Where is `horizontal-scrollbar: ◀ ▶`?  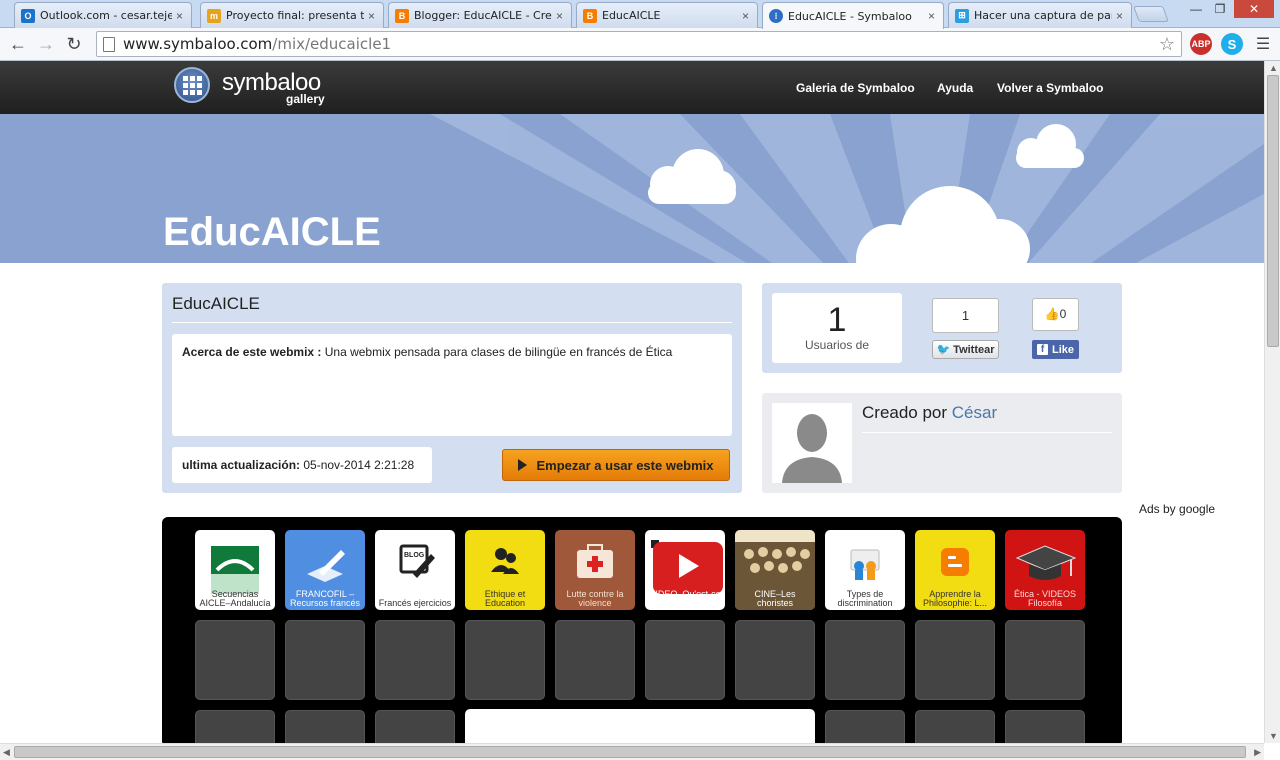 horizontal-scrollbar: ◀ ▶ is located at coordinates (632, 751).